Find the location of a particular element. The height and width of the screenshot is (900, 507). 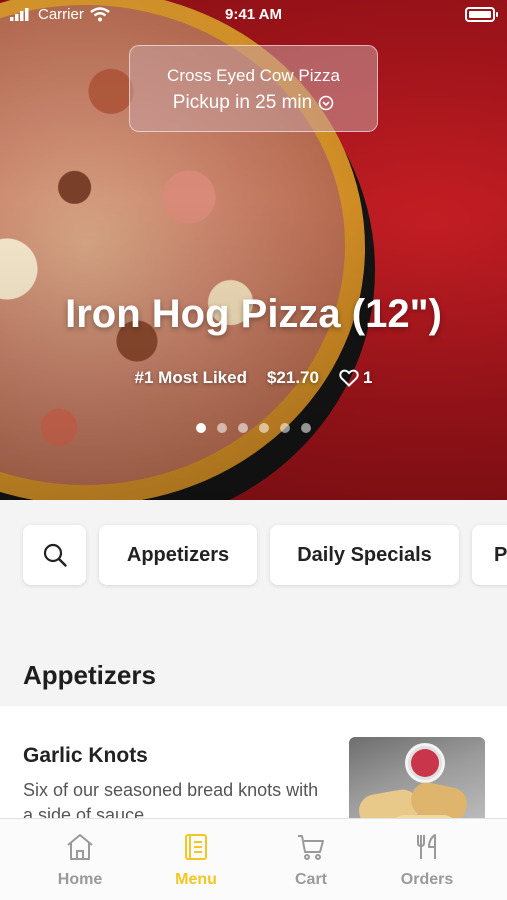

featured-rank: #1 Most Liked is located at coordinates (190, 377).